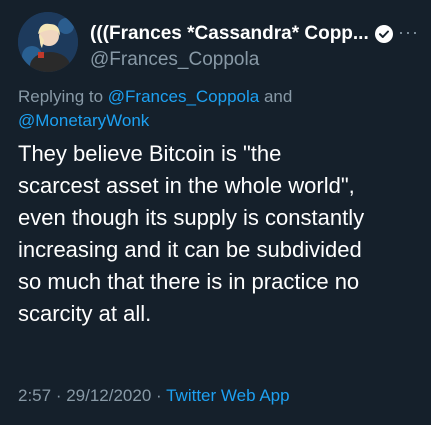 The height and width of the screenshot is (425, 431). What do you see at coordinates (85, 313) in the screenshot?
I see `tweet-text-line: scarcity at all.` at bounding box center [85, 313].